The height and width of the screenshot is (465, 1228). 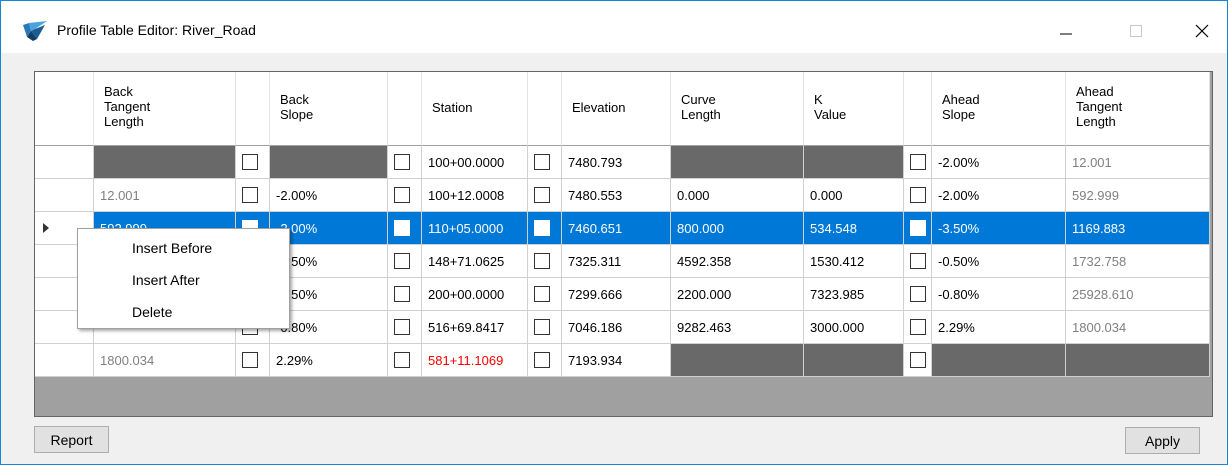 I want to click on column-header-back-slope-check, so click(x=253, y=109).